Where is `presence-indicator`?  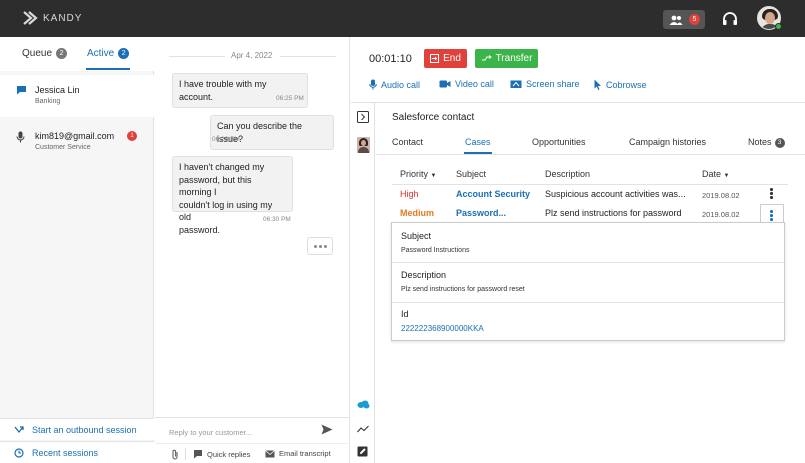 presence-indicator is located at coordinates (778, 26).